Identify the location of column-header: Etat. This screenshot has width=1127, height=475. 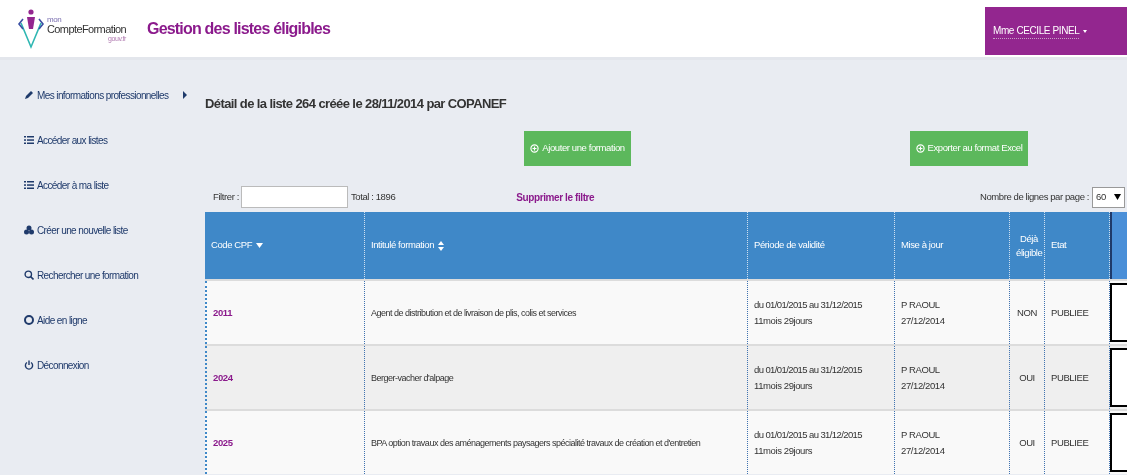
(1077, 245).